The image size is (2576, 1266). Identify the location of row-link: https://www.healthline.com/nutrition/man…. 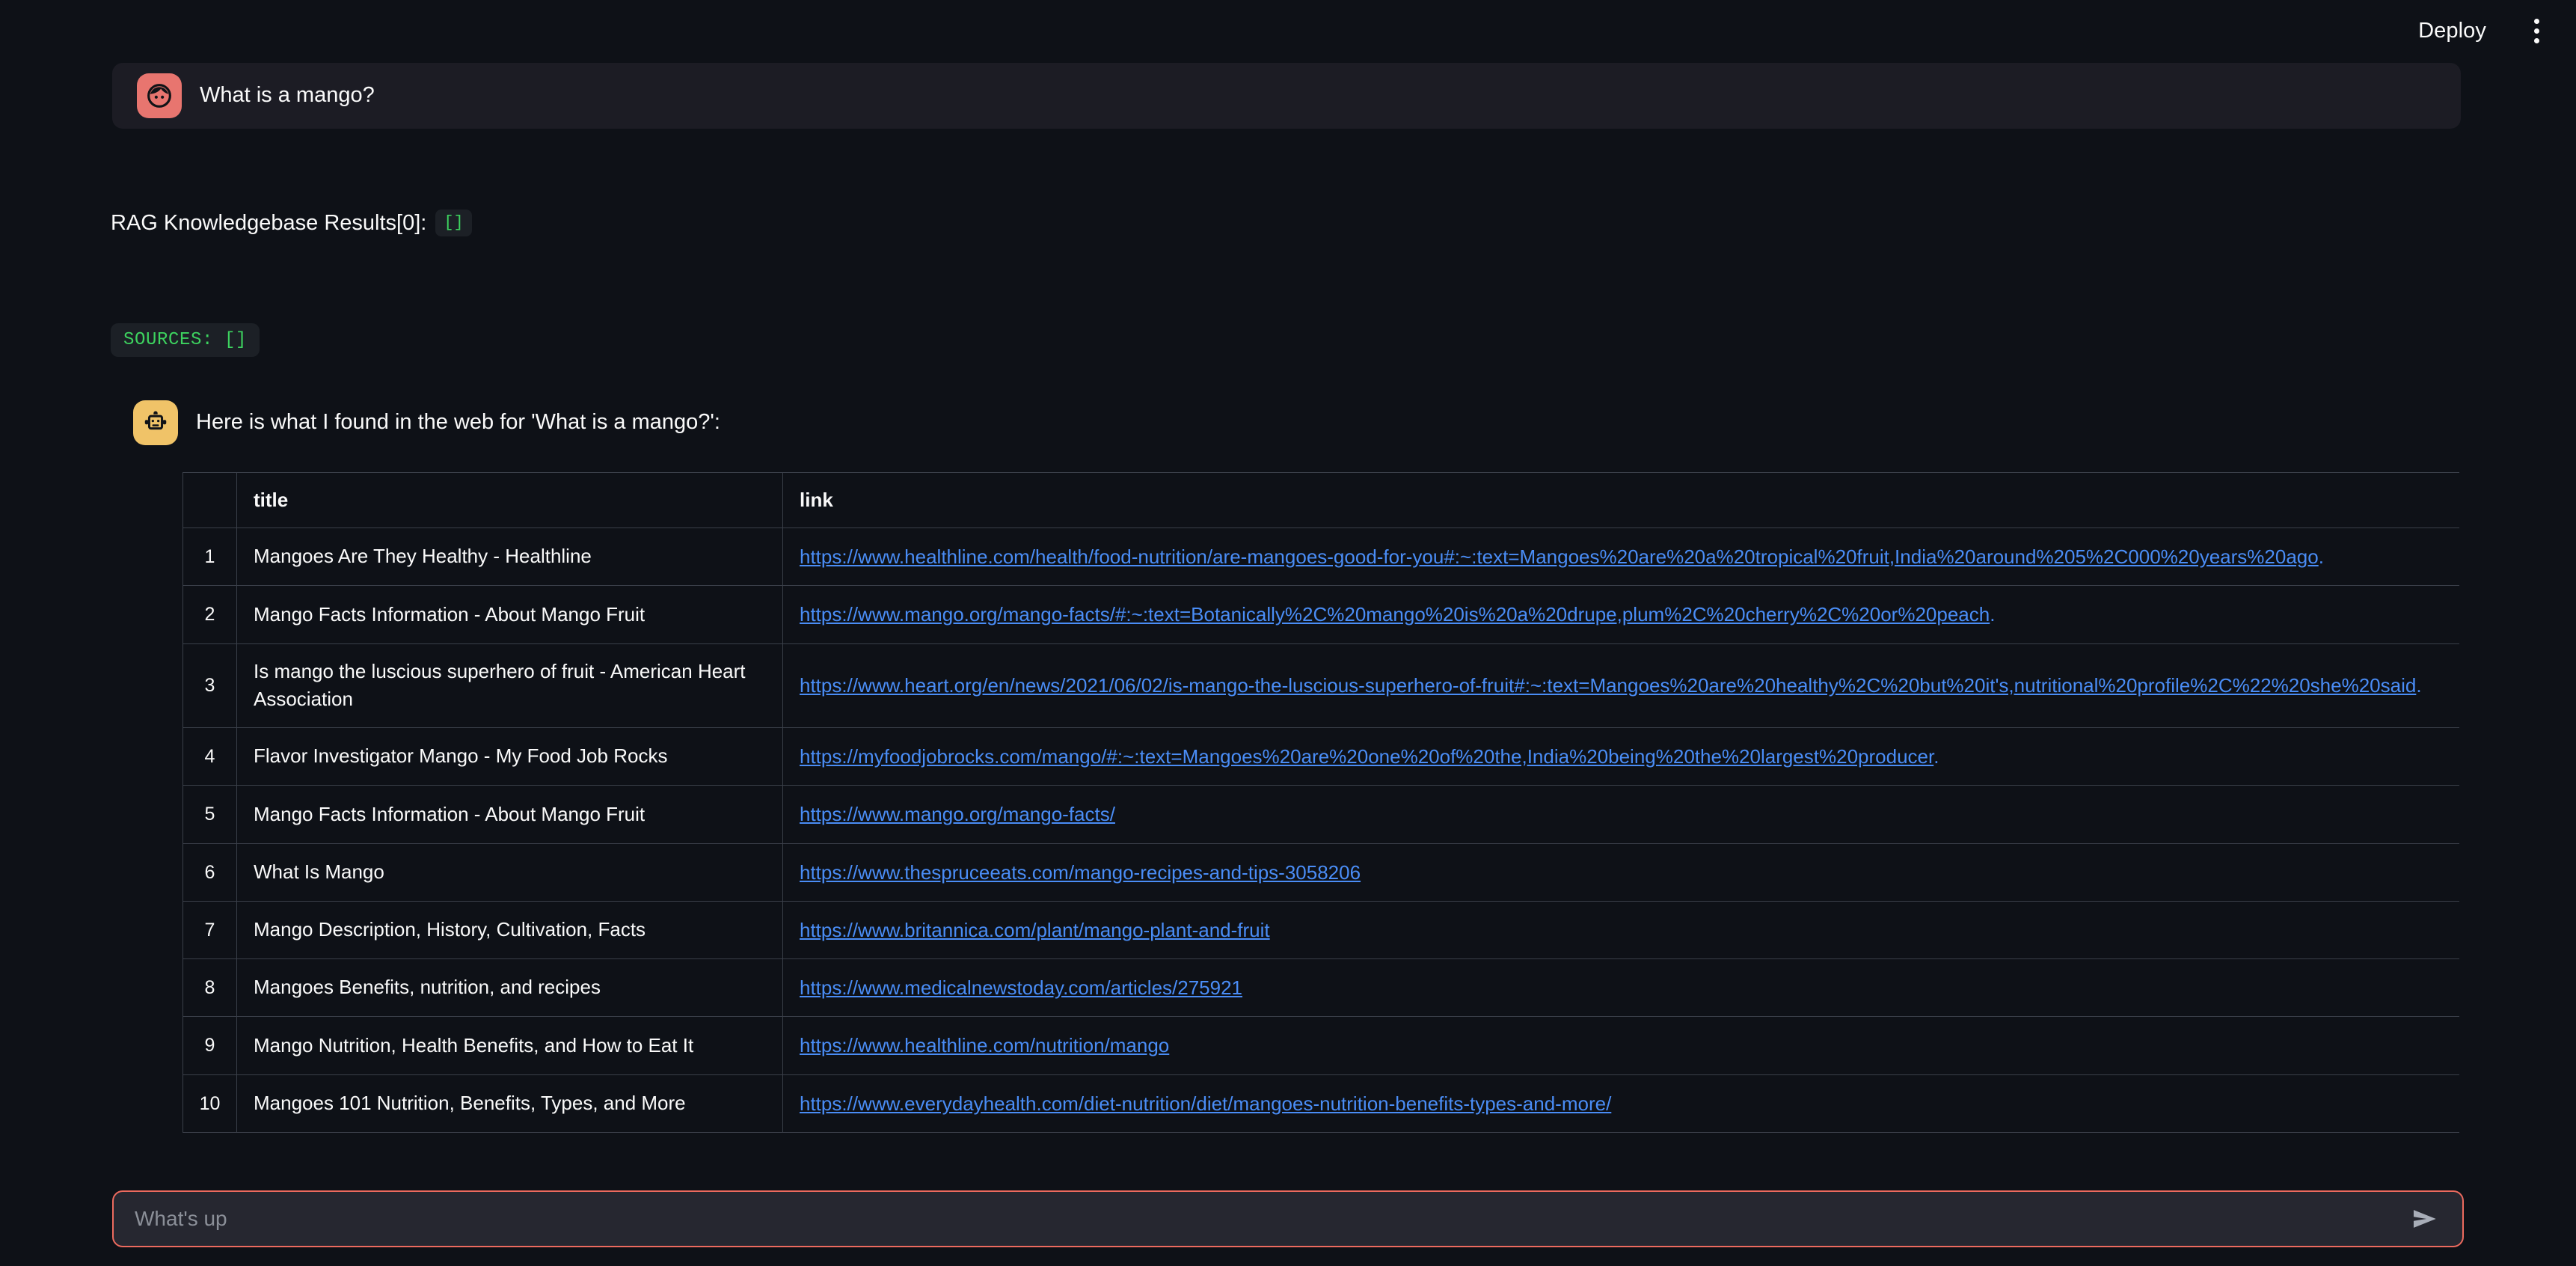
(984, 1045).